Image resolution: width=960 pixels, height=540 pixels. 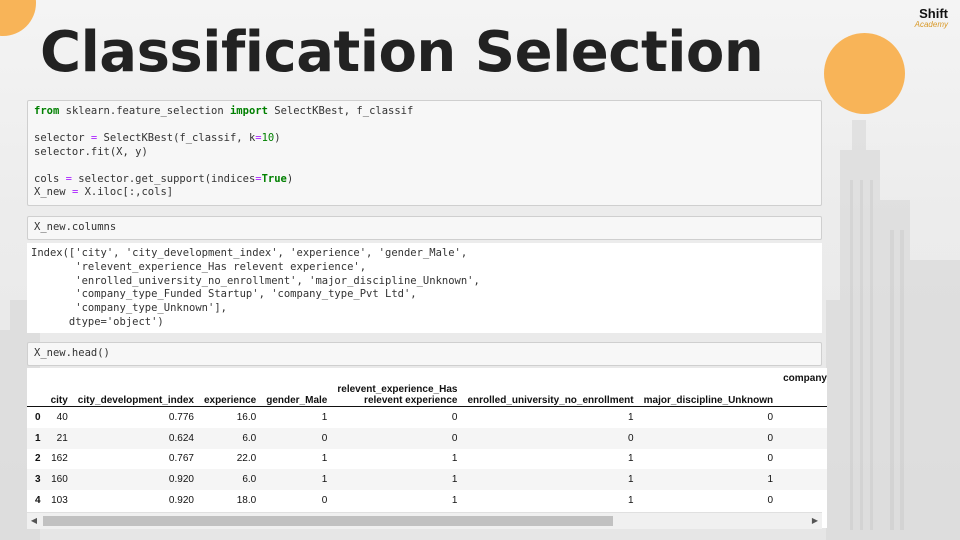 I want to click on code-line: X_new = X.iloc[:,cols], so click(x=104, y=192).